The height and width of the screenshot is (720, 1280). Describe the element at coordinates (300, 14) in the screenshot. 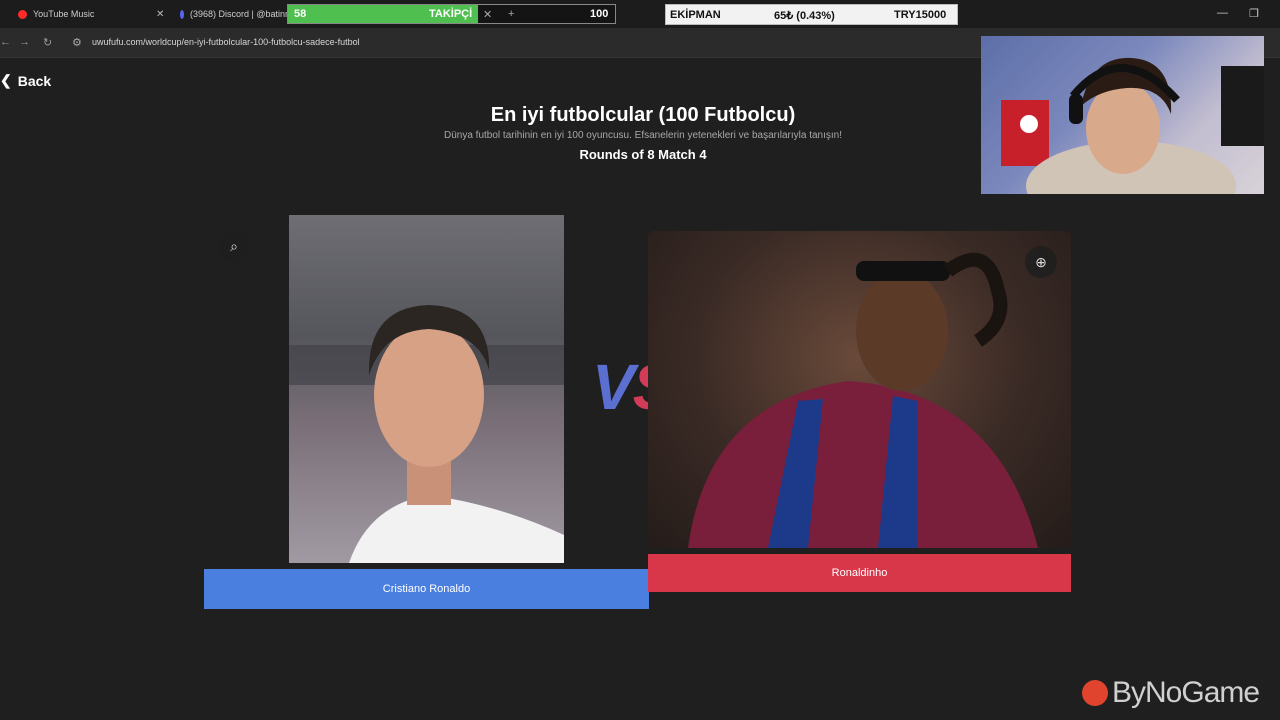

I see `follower-count: 58` at that location.